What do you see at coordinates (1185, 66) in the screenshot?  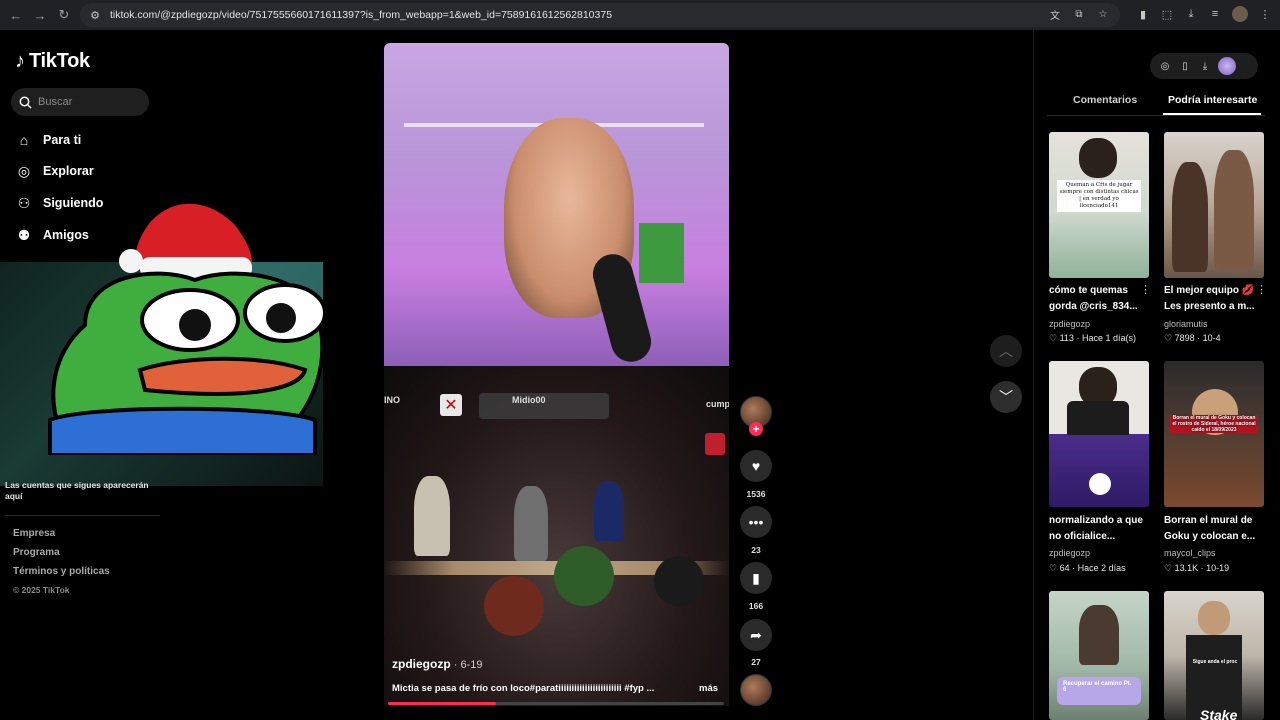 I see `device-icon: ▯` at bounding box center [1185, 66].